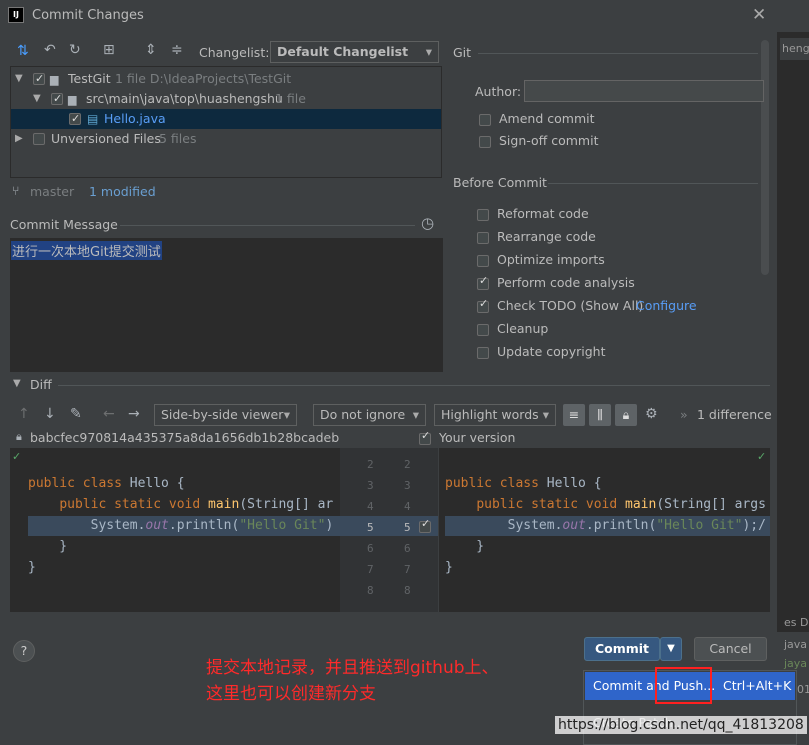 The height and width of the screenshot is (745, 809). What do you see at coordinates (796, 644) in the screenshot?
I see `background-text: java` at bounding box center [796, 644].